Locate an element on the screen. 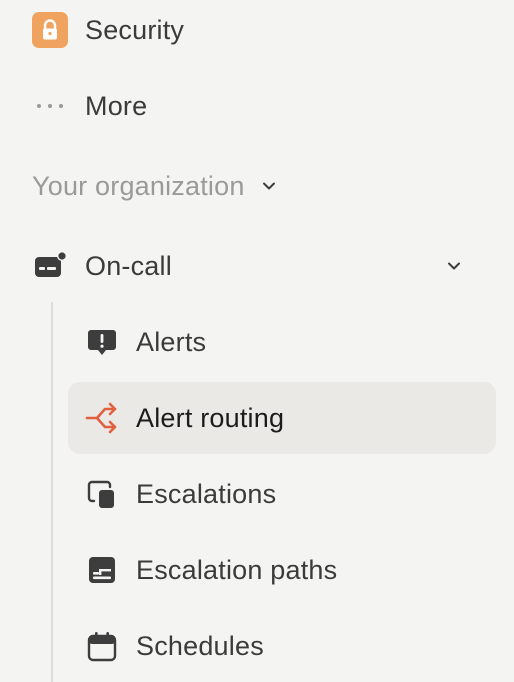  sidebar-item-label: Security is located at coordinates (135, 29).